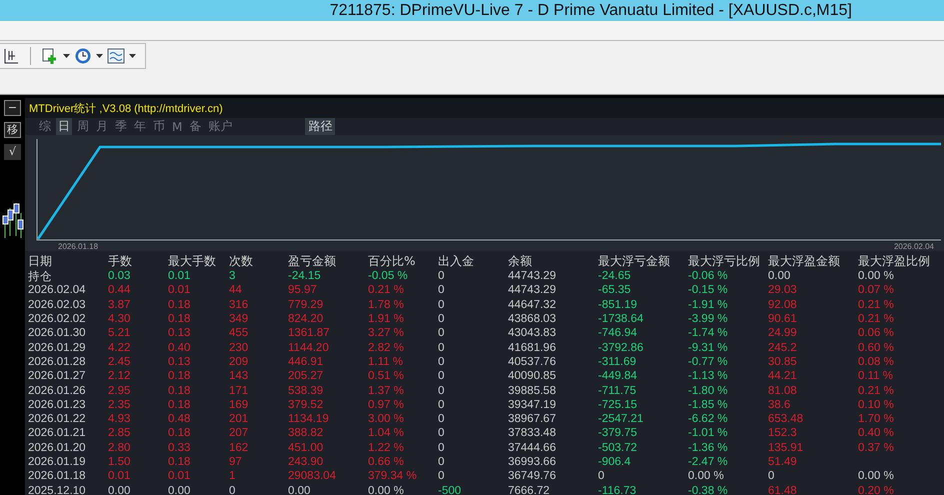 This screenshot has width=944, height=495. What do you see at coordinates (309, 333) in the screenshot?
I see `table-cell-text: 1361.87` at bounding box center [309, 333].